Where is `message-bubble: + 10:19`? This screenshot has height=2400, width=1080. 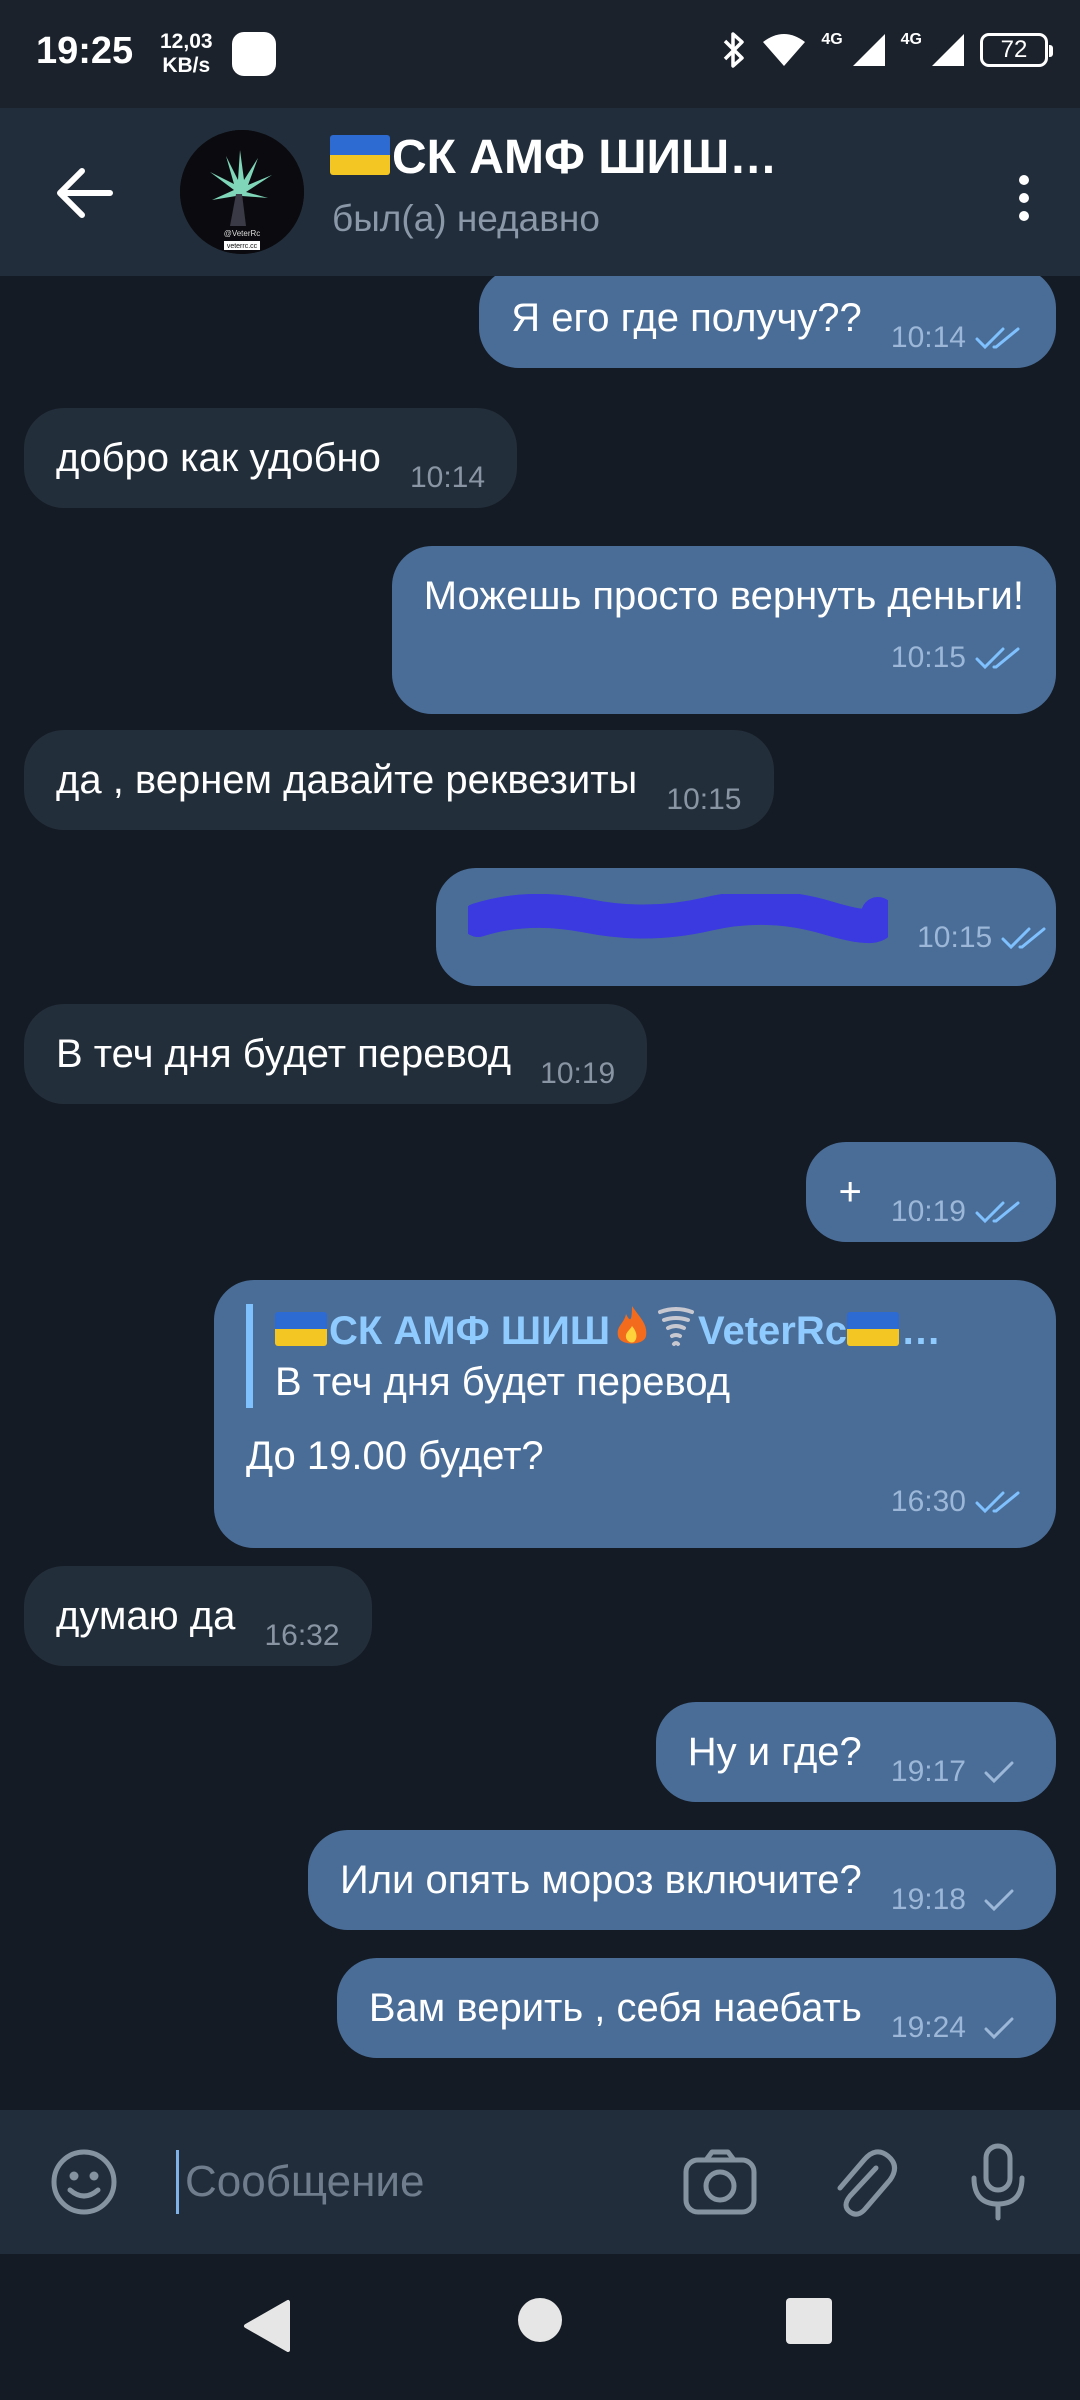
message-bubble: + 10:19 is located at coordinates (931, 1192).